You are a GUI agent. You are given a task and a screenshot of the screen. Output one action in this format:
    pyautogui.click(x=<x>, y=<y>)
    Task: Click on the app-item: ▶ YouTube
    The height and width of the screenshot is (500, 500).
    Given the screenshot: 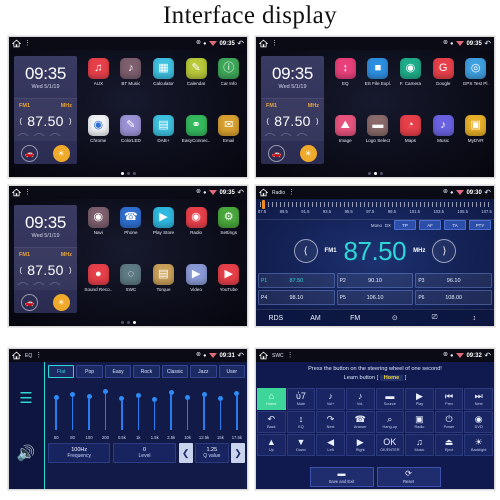 What is the action you would take?
    pyautogui.click(x=228, y=288)
    